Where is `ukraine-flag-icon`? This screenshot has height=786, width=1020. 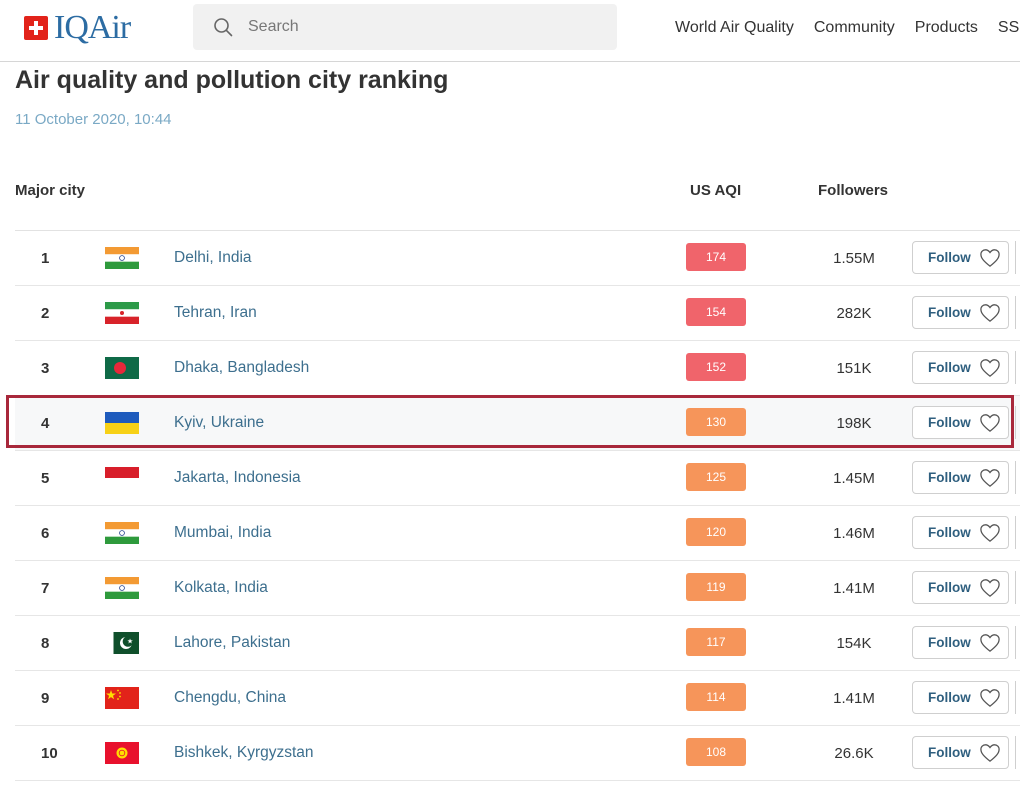 ukraine-flag-icon is located at coordinates (122, 423).